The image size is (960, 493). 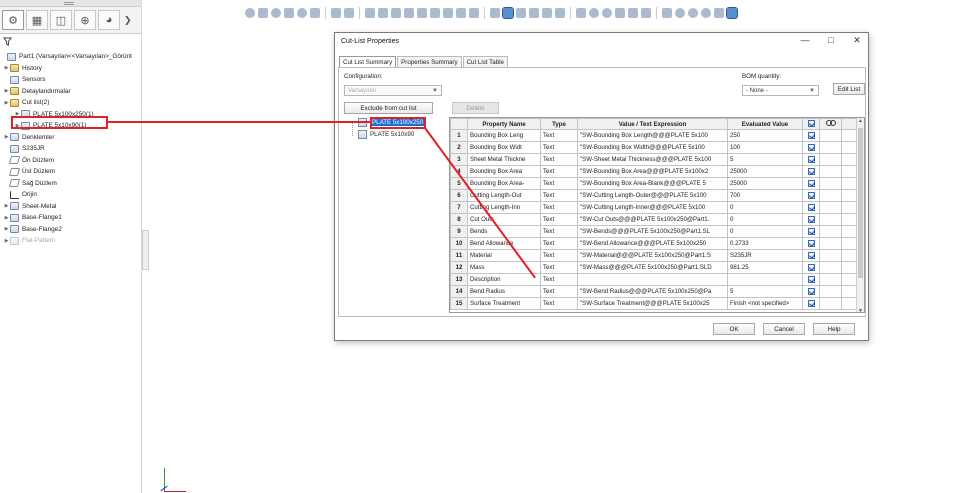 I want to click on display-style-icon, so click(x=495, y=13).